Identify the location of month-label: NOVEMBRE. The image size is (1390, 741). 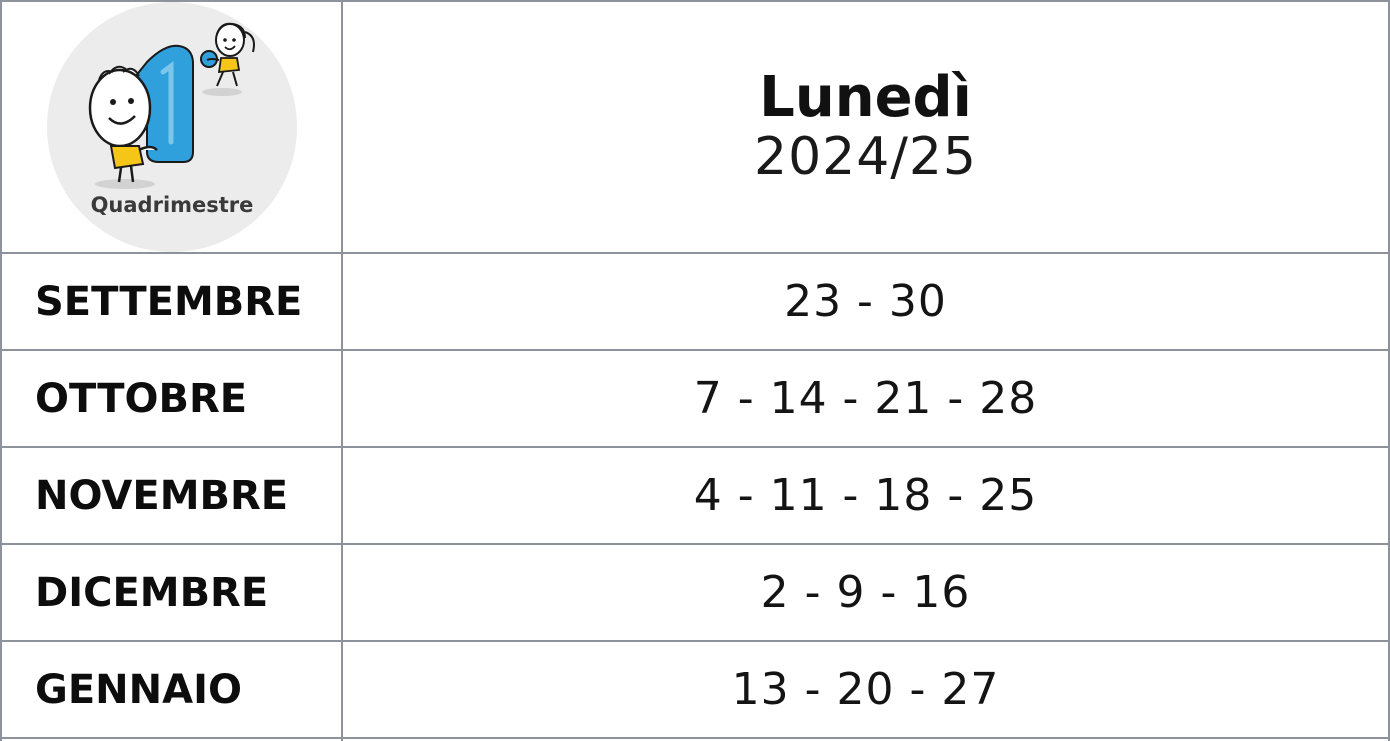
(162, 495).